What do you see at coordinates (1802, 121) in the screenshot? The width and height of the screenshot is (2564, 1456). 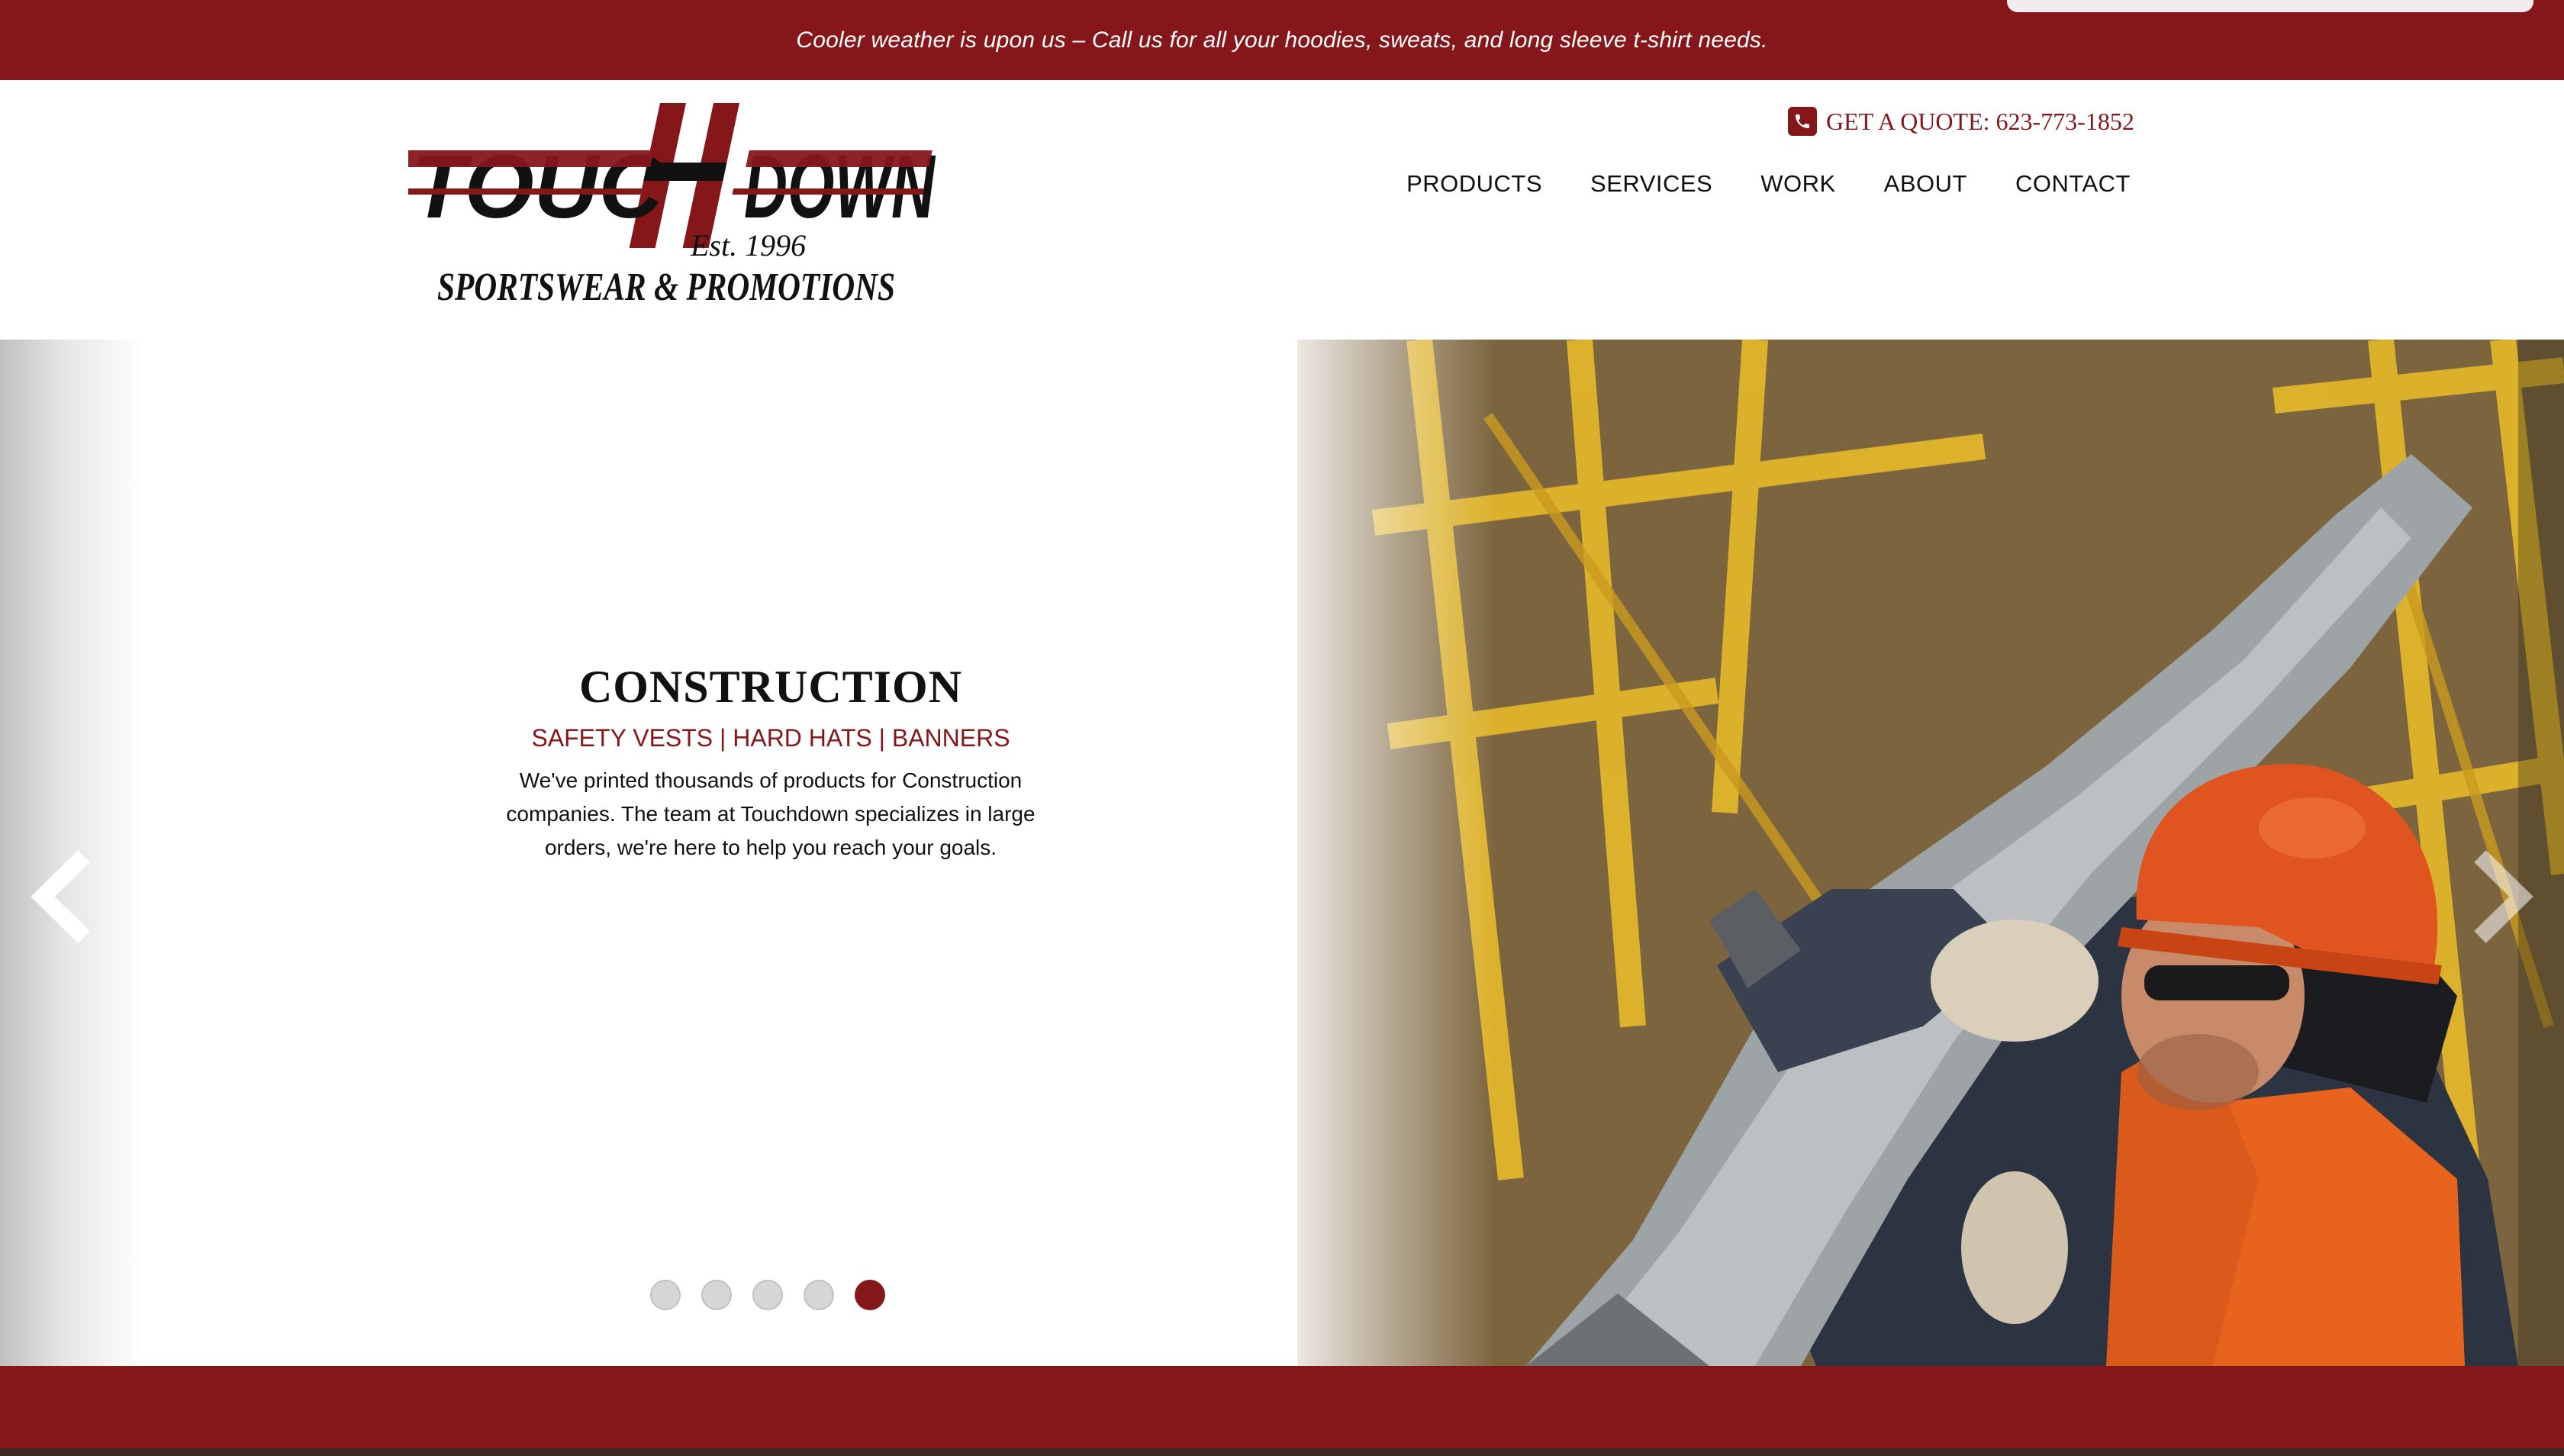 I see `phone-icon` at bounding box center [1802, 121].